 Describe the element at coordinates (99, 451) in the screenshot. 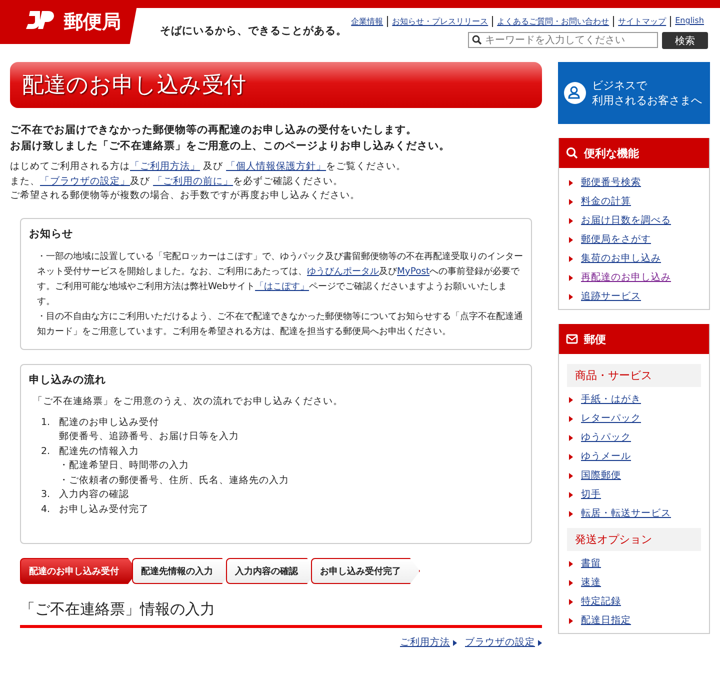

I see `step-label: 配達先の情報入力` at that location.